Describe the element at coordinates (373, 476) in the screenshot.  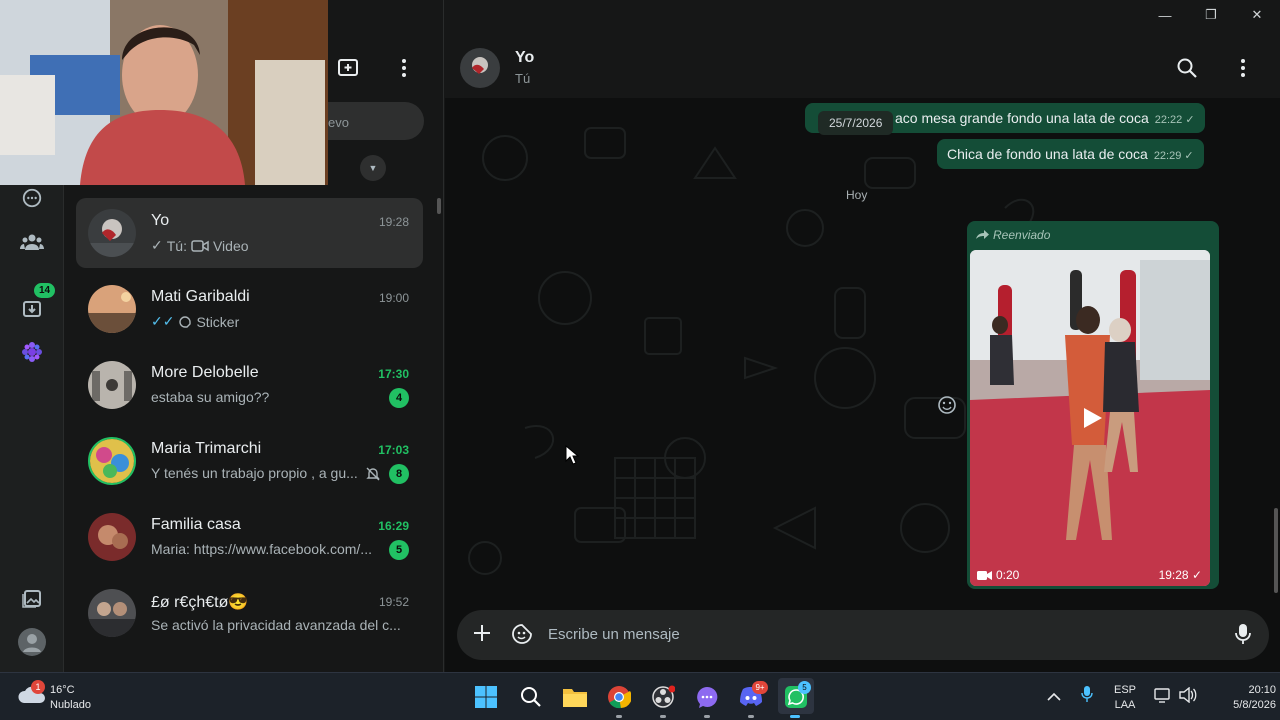
I see `muted-icon` at that location.